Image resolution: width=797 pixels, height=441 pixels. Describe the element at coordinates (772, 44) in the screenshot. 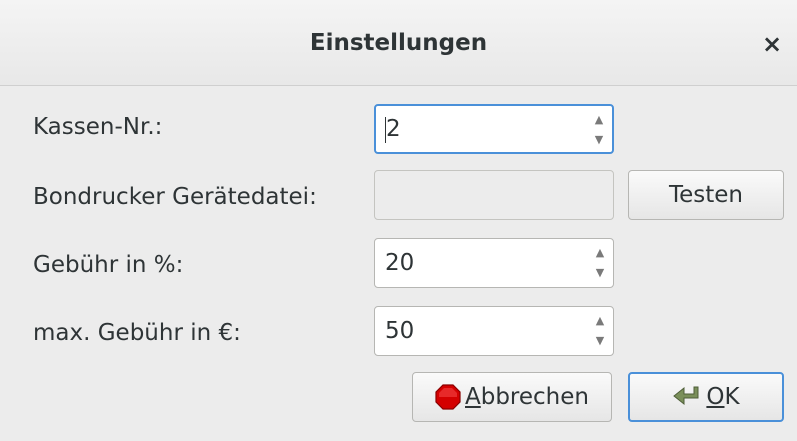

I see `close-icon: ×` at that location.